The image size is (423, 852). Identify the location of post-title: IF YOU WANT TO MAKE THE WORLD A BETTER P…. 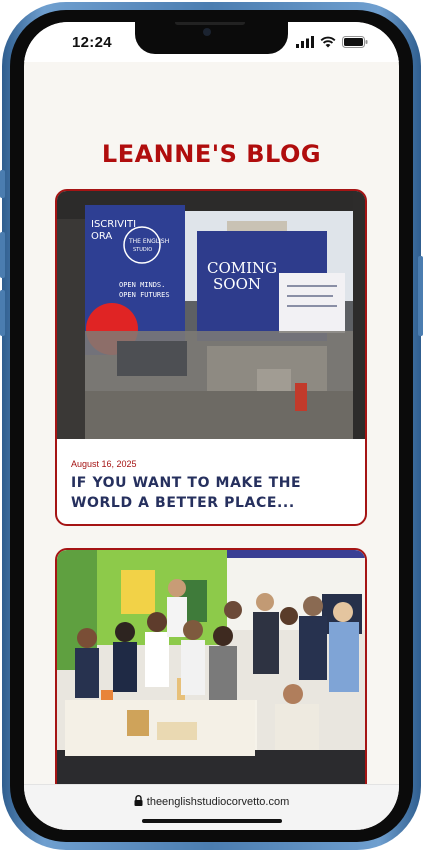
(213, 493).